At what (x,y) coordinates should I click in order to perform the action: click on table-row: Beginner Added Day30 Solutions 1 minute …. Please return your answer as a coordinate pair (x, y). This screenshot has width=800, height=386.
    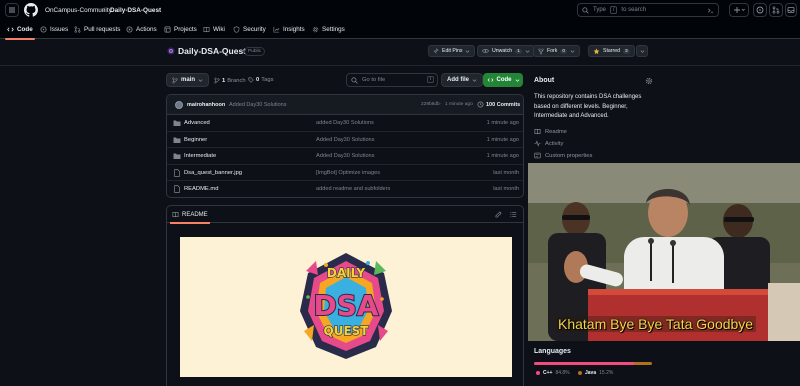
    Looking at the image, I should click on (345, 140).